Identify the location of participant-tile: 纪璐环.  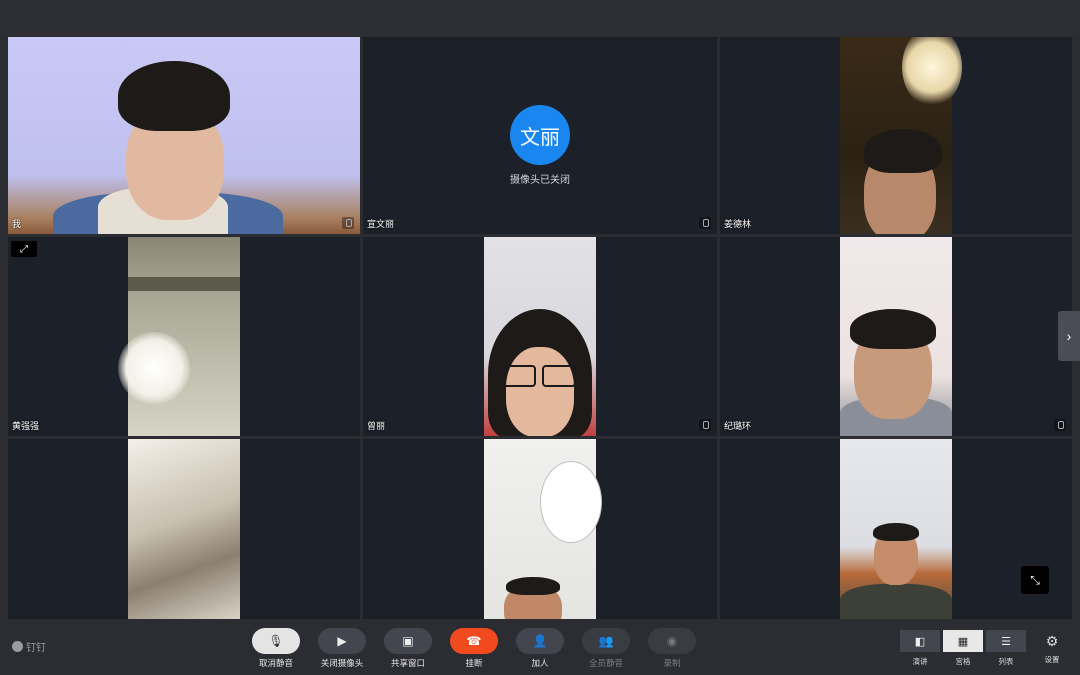
(896, 336).